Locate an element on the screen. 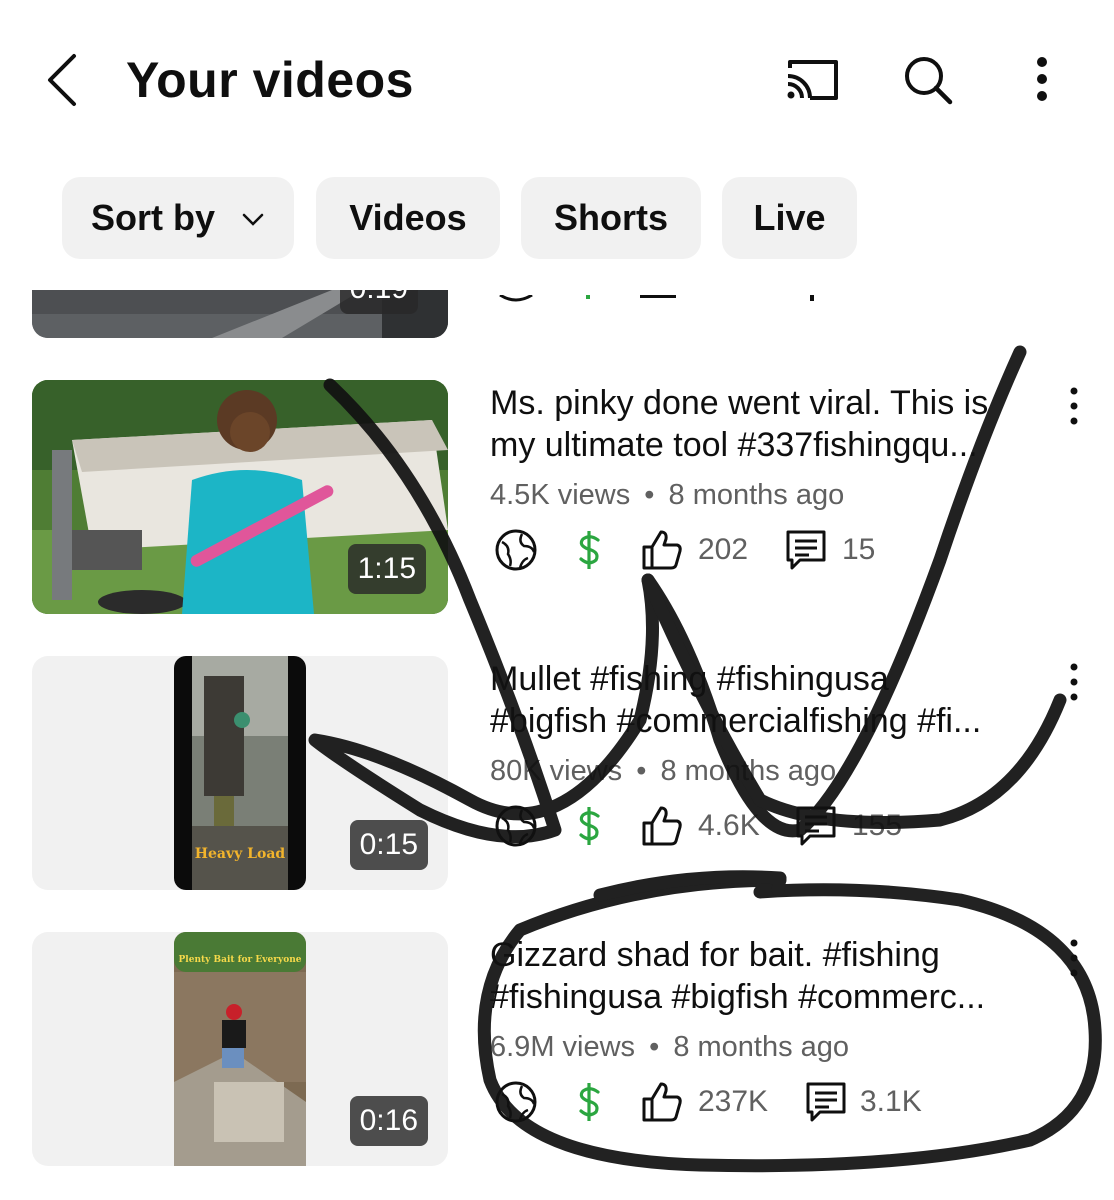 The image size is (1114, 1200). short-boat-thumbnail: Heavy Load is located at coordinates (240, 773).